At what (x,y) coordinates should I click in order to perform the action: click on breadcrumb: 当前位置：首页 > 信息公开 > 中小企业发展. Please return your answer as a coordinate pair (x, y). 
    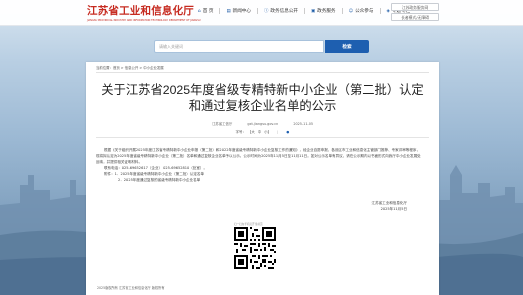
    Looking at the image, I should click on (130, 67).